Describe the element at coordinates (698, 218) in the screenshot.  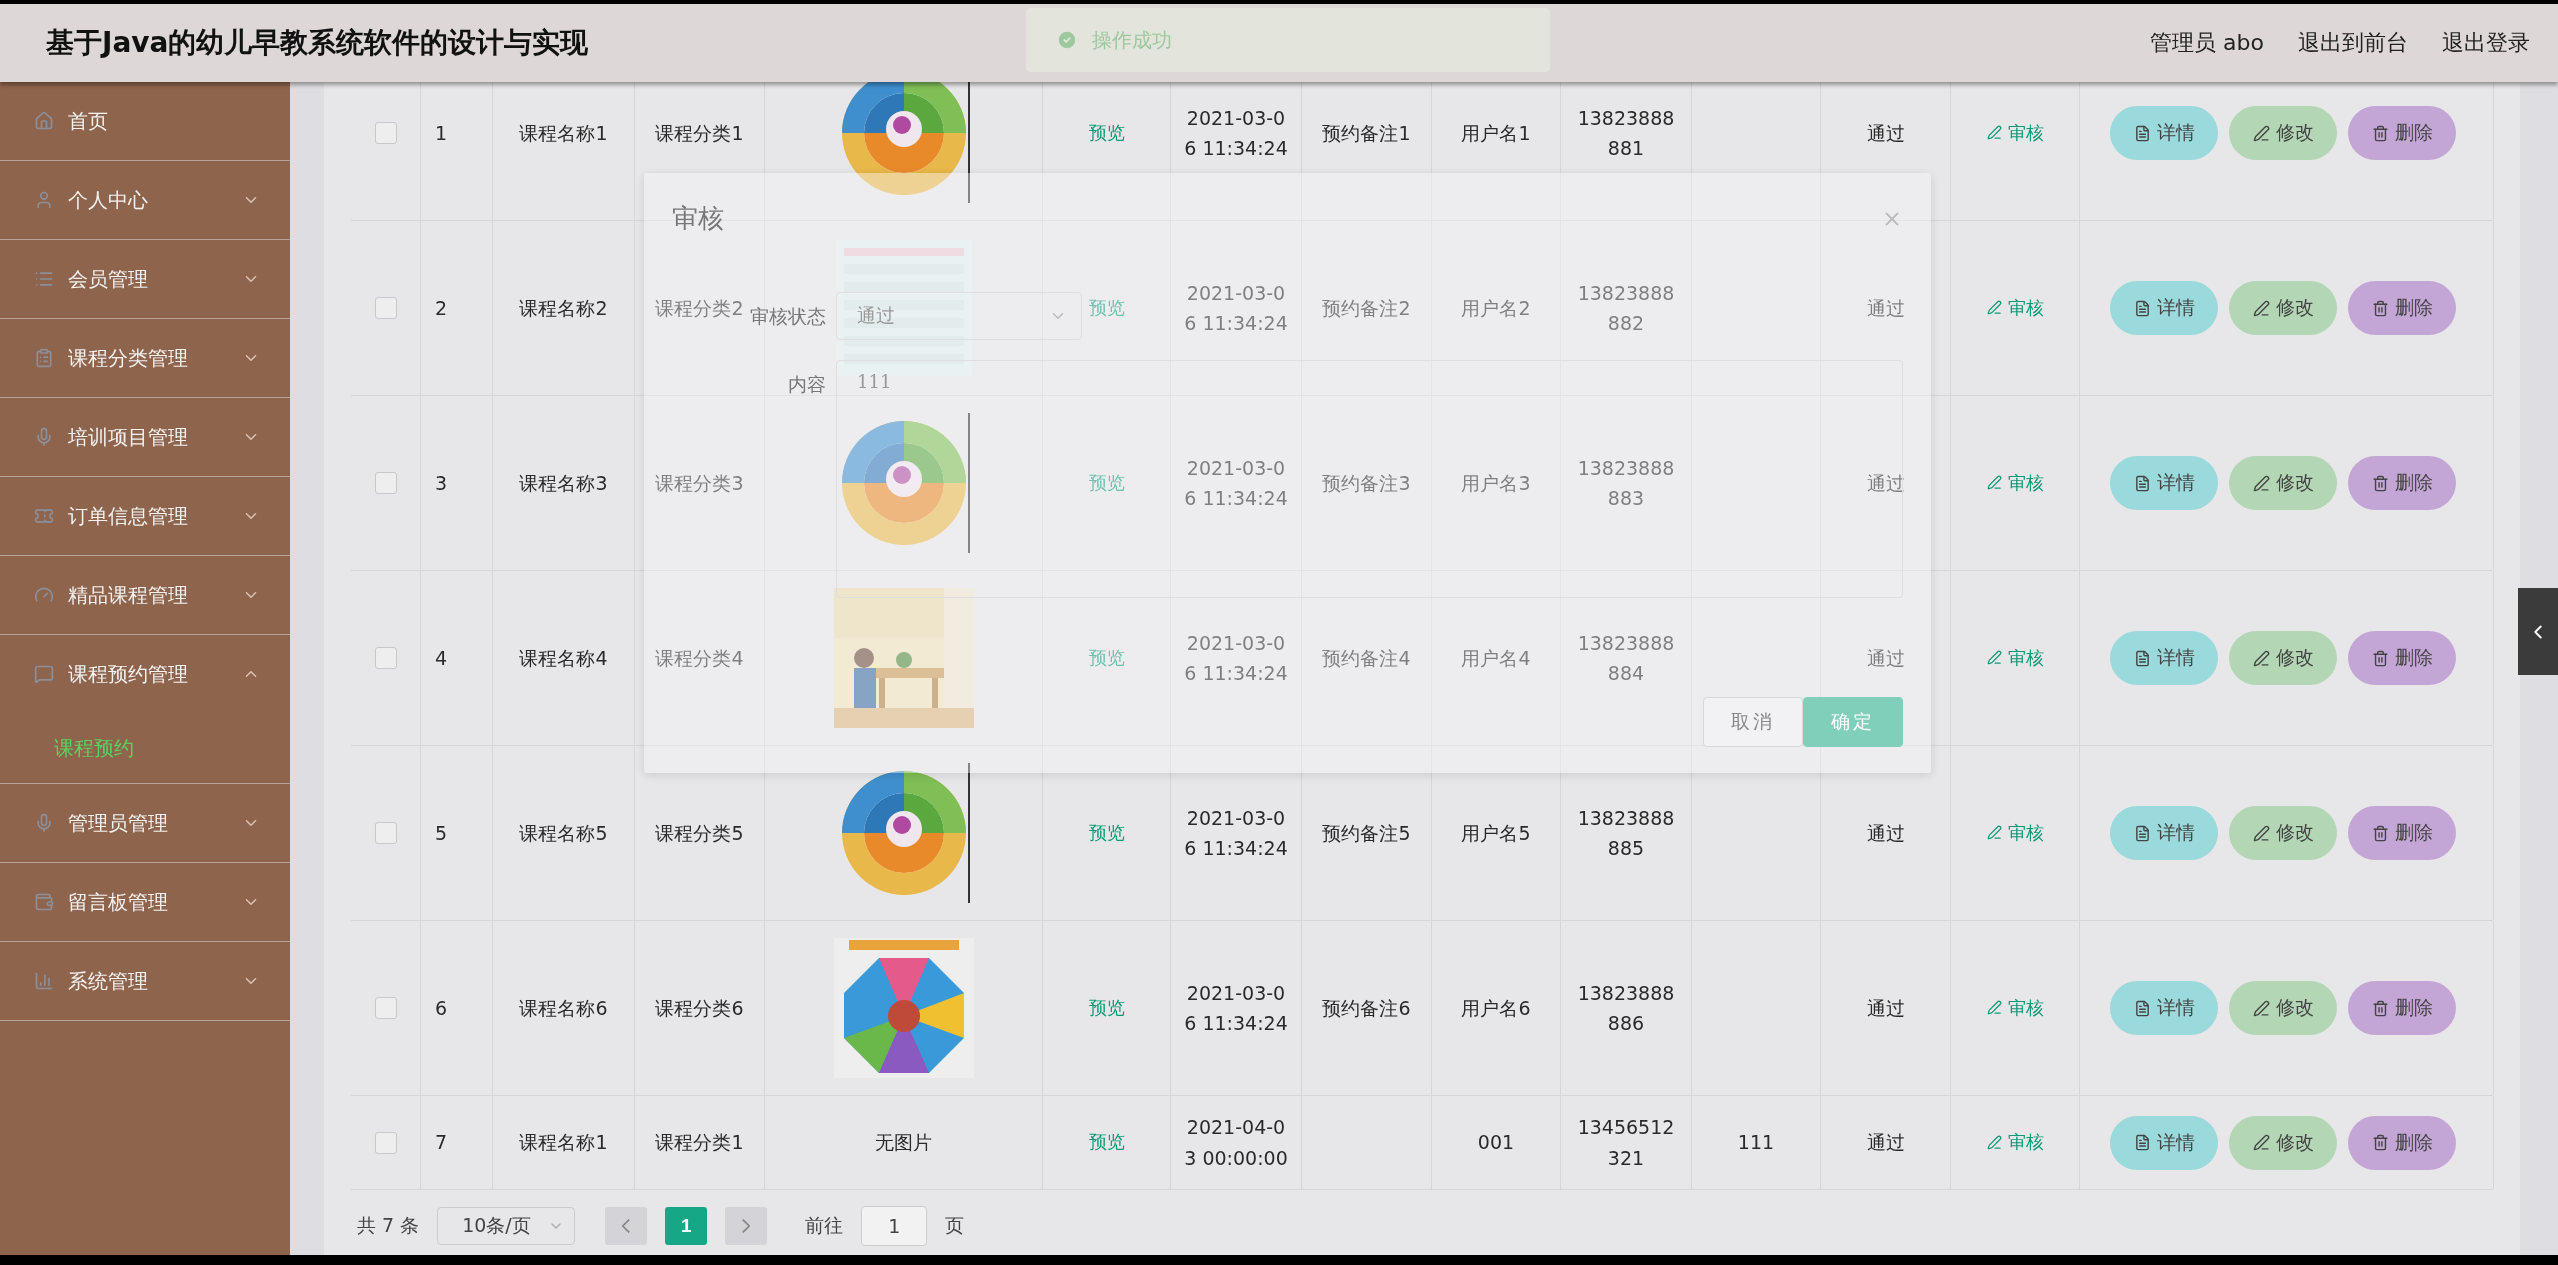
I see `dialog-title: 审核` at that location.